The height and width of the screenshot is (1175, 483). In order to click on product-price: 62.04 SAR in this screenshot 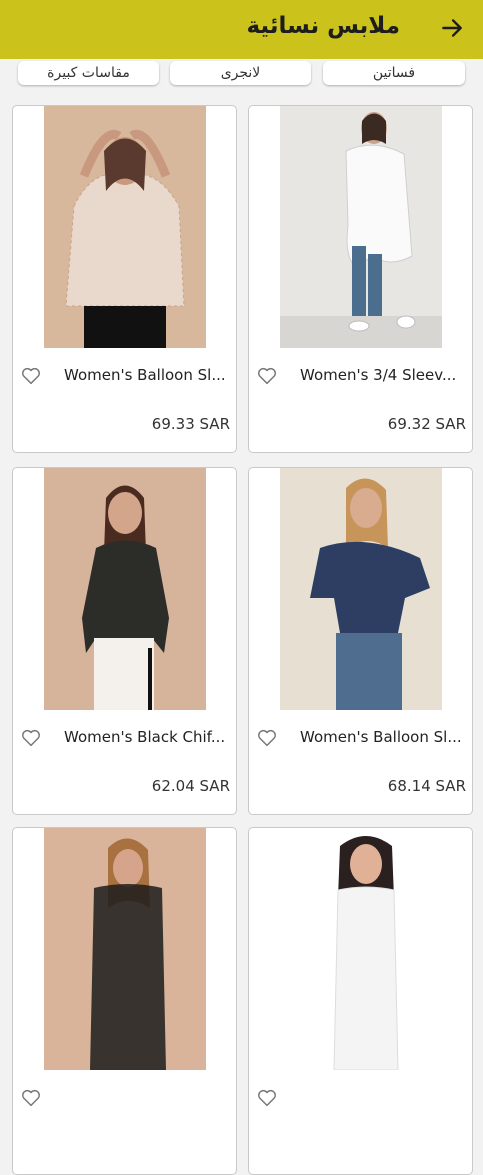, I will do `click(190, 786)`.